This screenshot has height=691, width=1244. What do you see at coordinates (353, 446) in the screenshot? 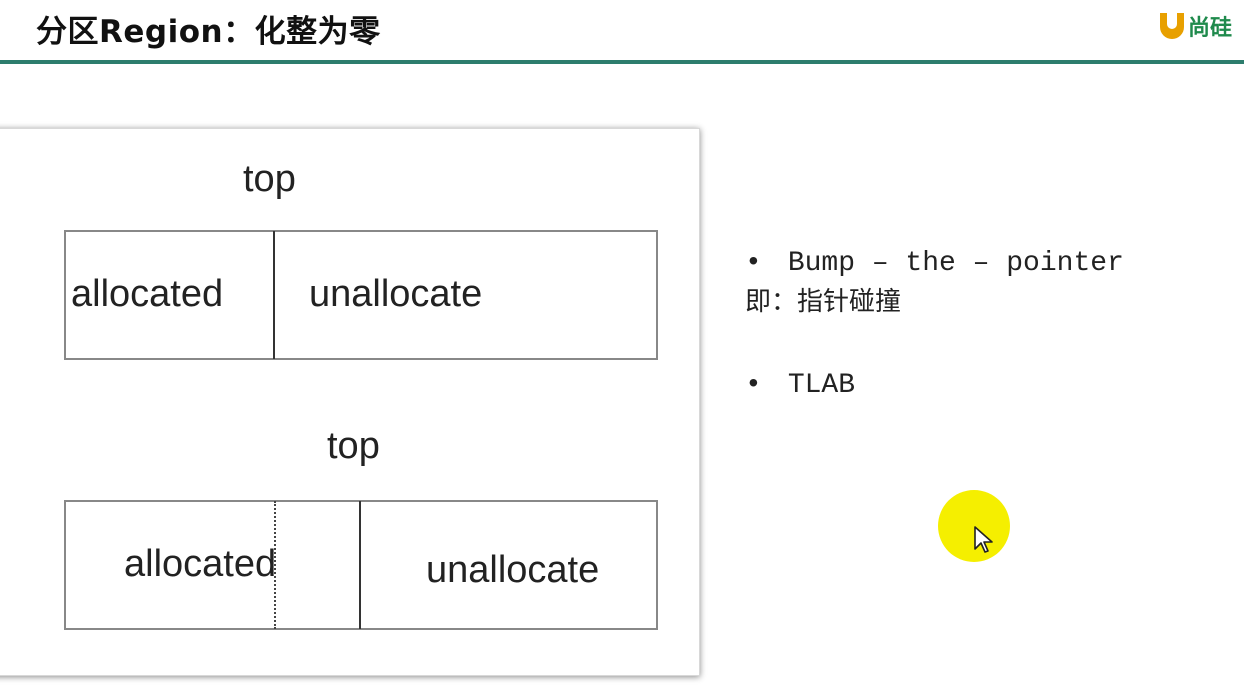
I see `top-label-2: top` at bounding box center [353, 446].